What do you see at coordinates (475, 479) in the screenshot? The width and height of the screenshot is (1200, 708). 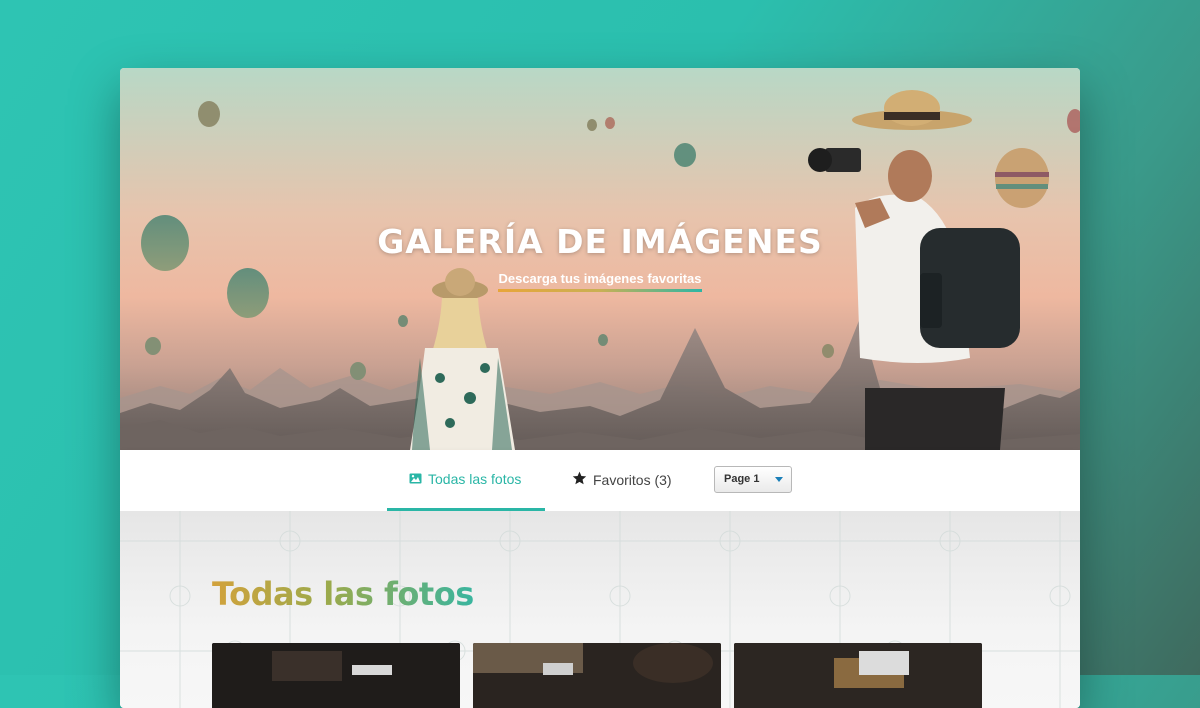 I see `tab-all-photos-label: Todas las fotos` at bounding box center [475, 479].